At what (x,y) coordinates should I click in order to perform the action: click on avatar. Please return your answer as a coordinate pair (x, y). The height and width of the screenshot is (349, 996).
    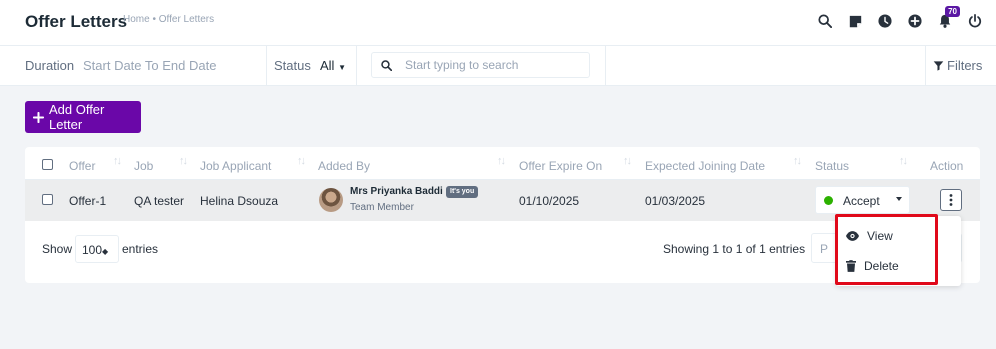
    Looking at the image, I should click on (331, 200).